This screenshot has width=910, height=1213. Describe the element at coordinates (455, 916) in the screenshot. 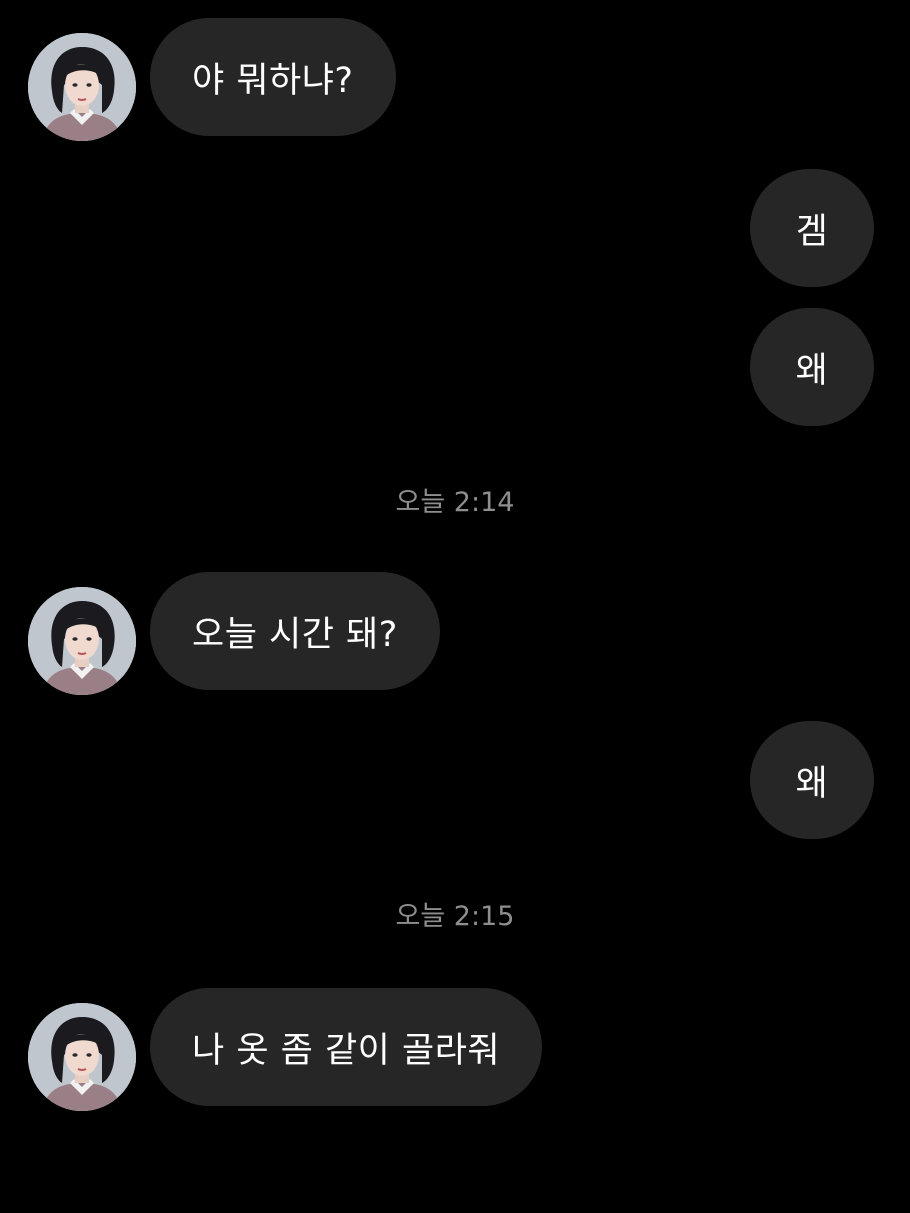

I see `timestamp-divider: 오늘 2:15` at that location.